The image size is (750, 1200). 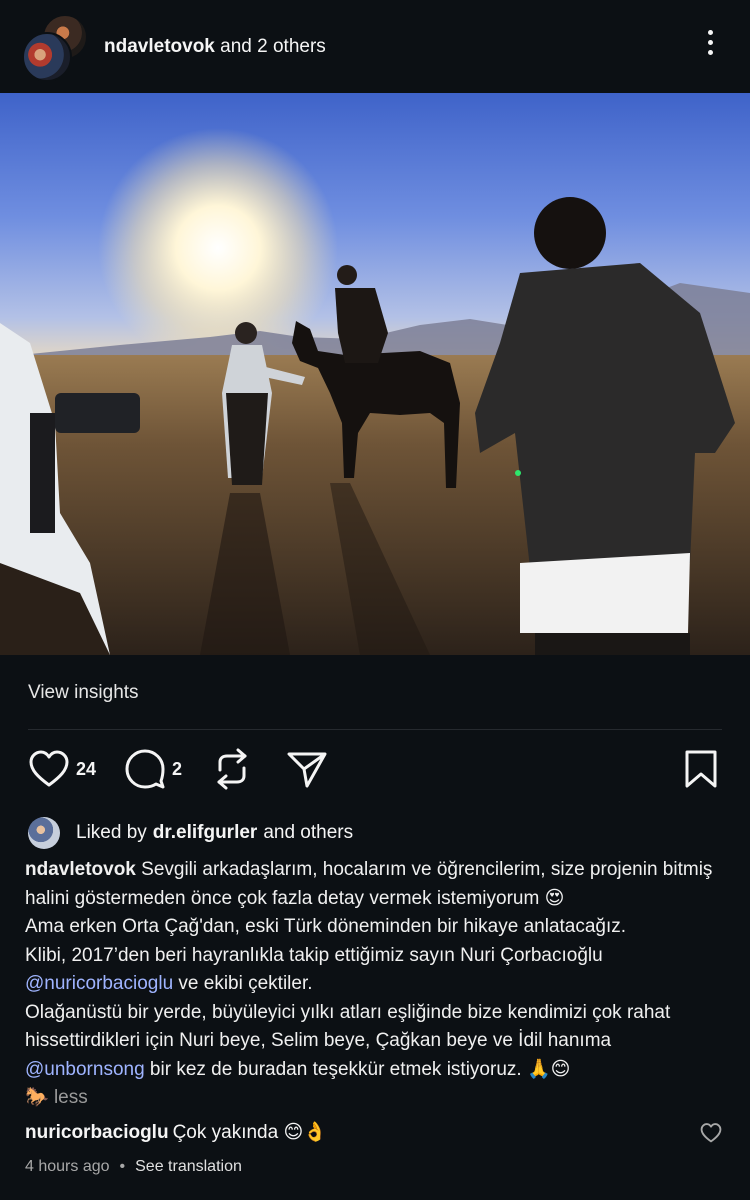 What do you see at coordinates (133, 1167) in the screenshot?
I see `post-meta: 4 hours ago • See translation` at bounding box center [133, 1167].